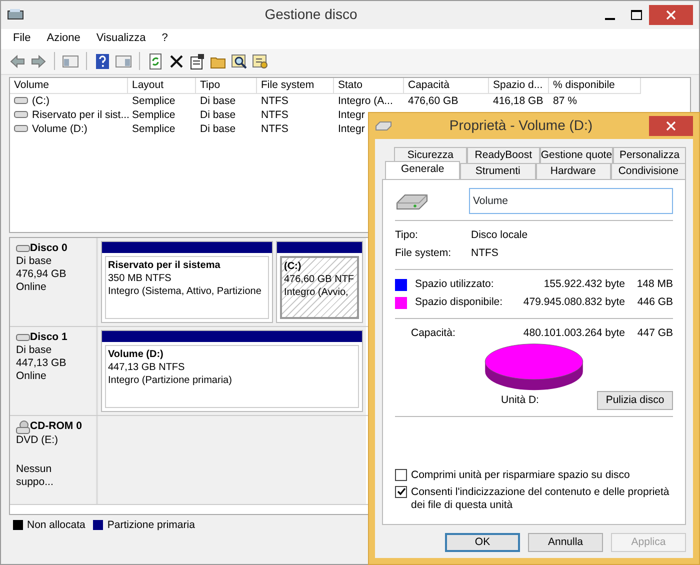 The width and height of the screenshot is (700, 565). I want to click on column-header: File system, so click(295, 86).